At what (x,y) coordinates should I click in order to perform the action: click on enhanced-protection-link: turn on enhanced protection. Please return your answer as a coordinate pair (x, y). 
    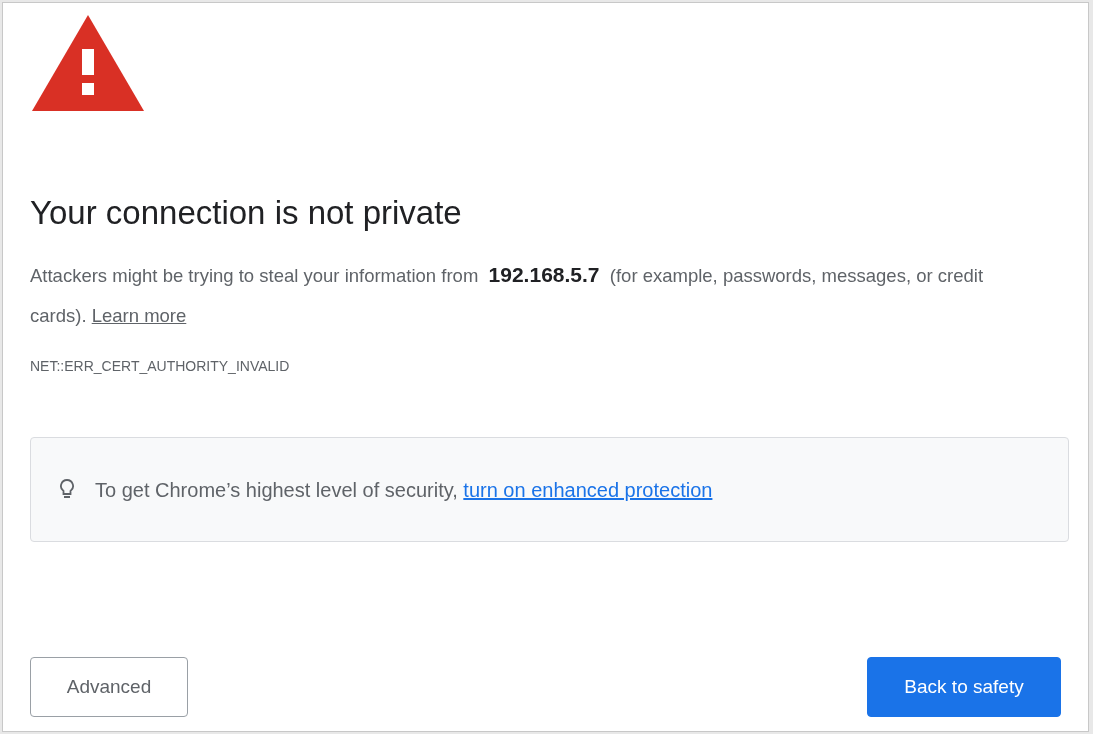
    Looking at the image, I should click on (588, 489).